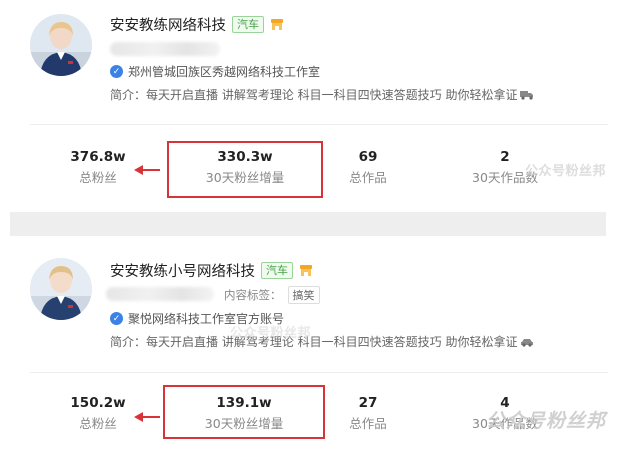  What do you see at coordinates (245, 167) in the screenshot?
I see `stat-30day-fans-growth: 330.3w 30天粉丝增量` at bounding box center [245, 167].